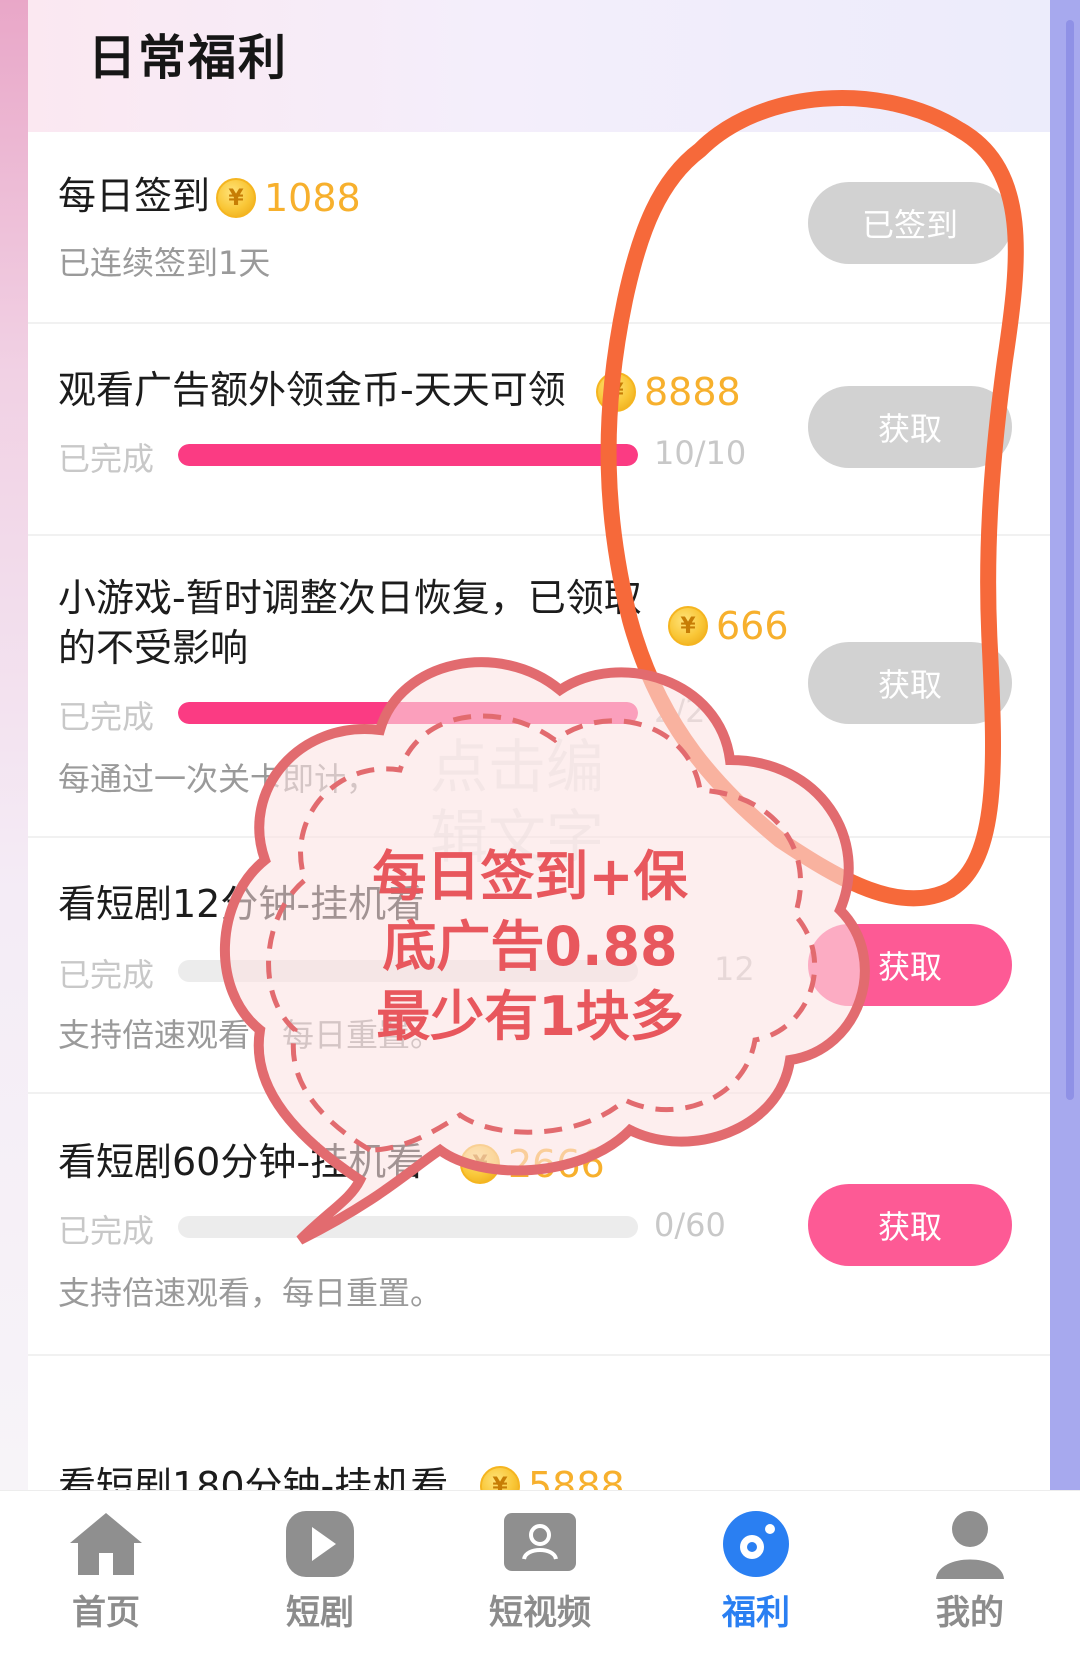 This screenshot has height=1656, width=1080. I want to click on page-header: 日常福利, so click(539, 66).